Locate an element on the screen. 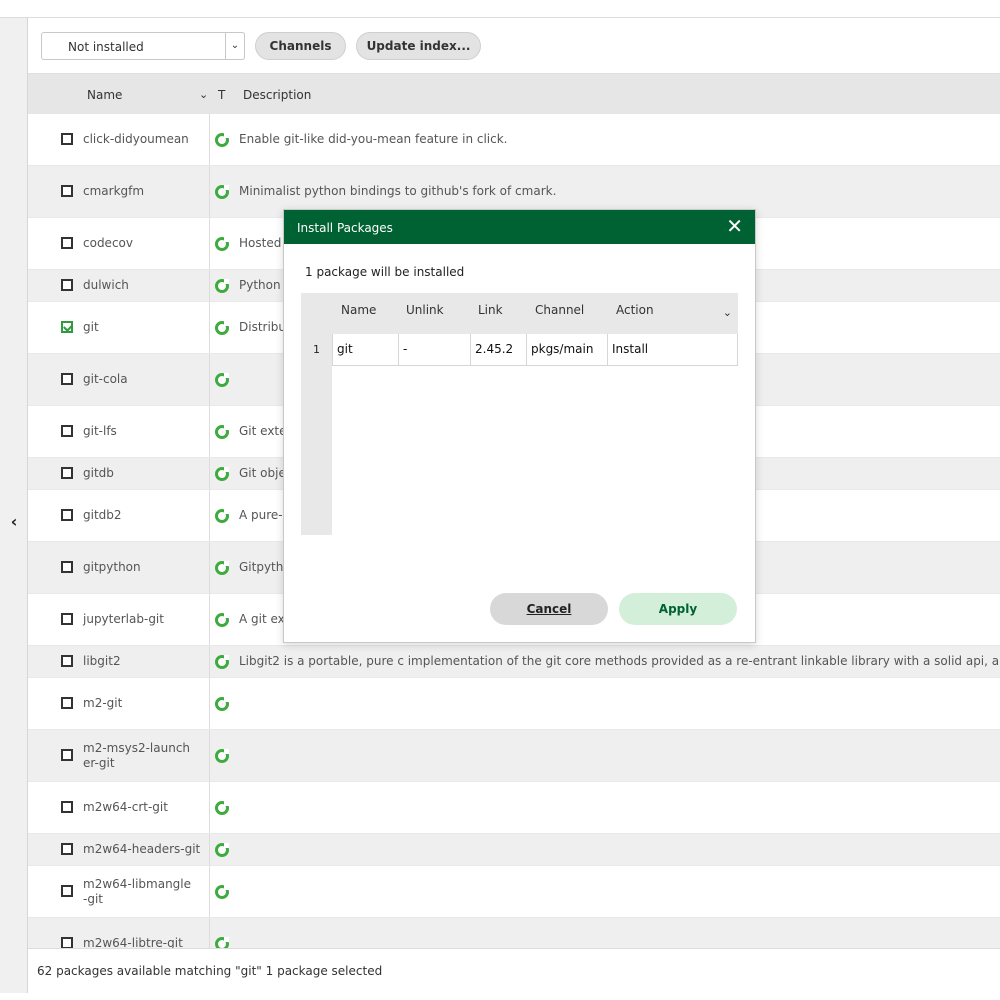 The width and height of the screenshot is (1000, 1000). package-name: codecov is located at coordinates (108, 243).